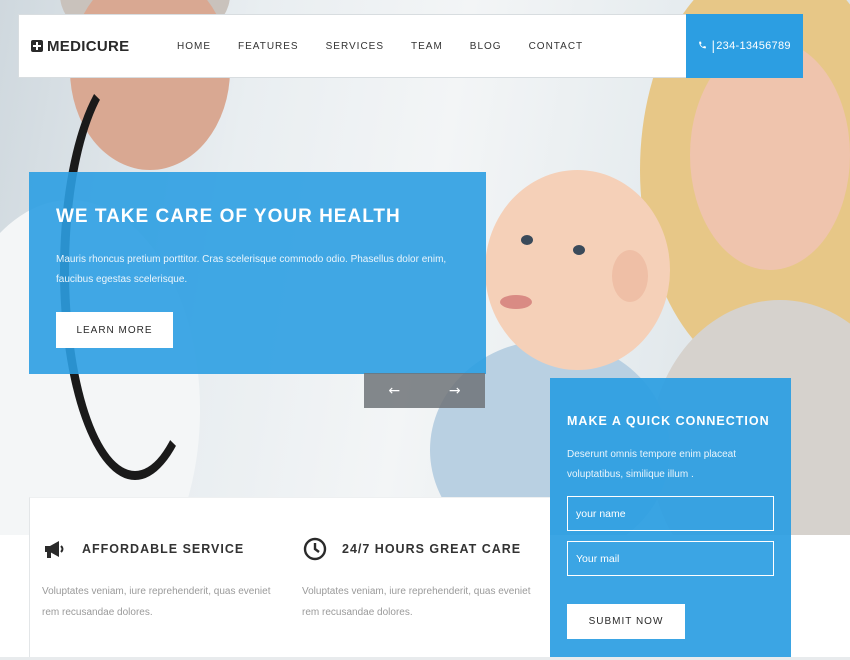  I want to click on nav-link-blog: BLOG, so click(486, 46).